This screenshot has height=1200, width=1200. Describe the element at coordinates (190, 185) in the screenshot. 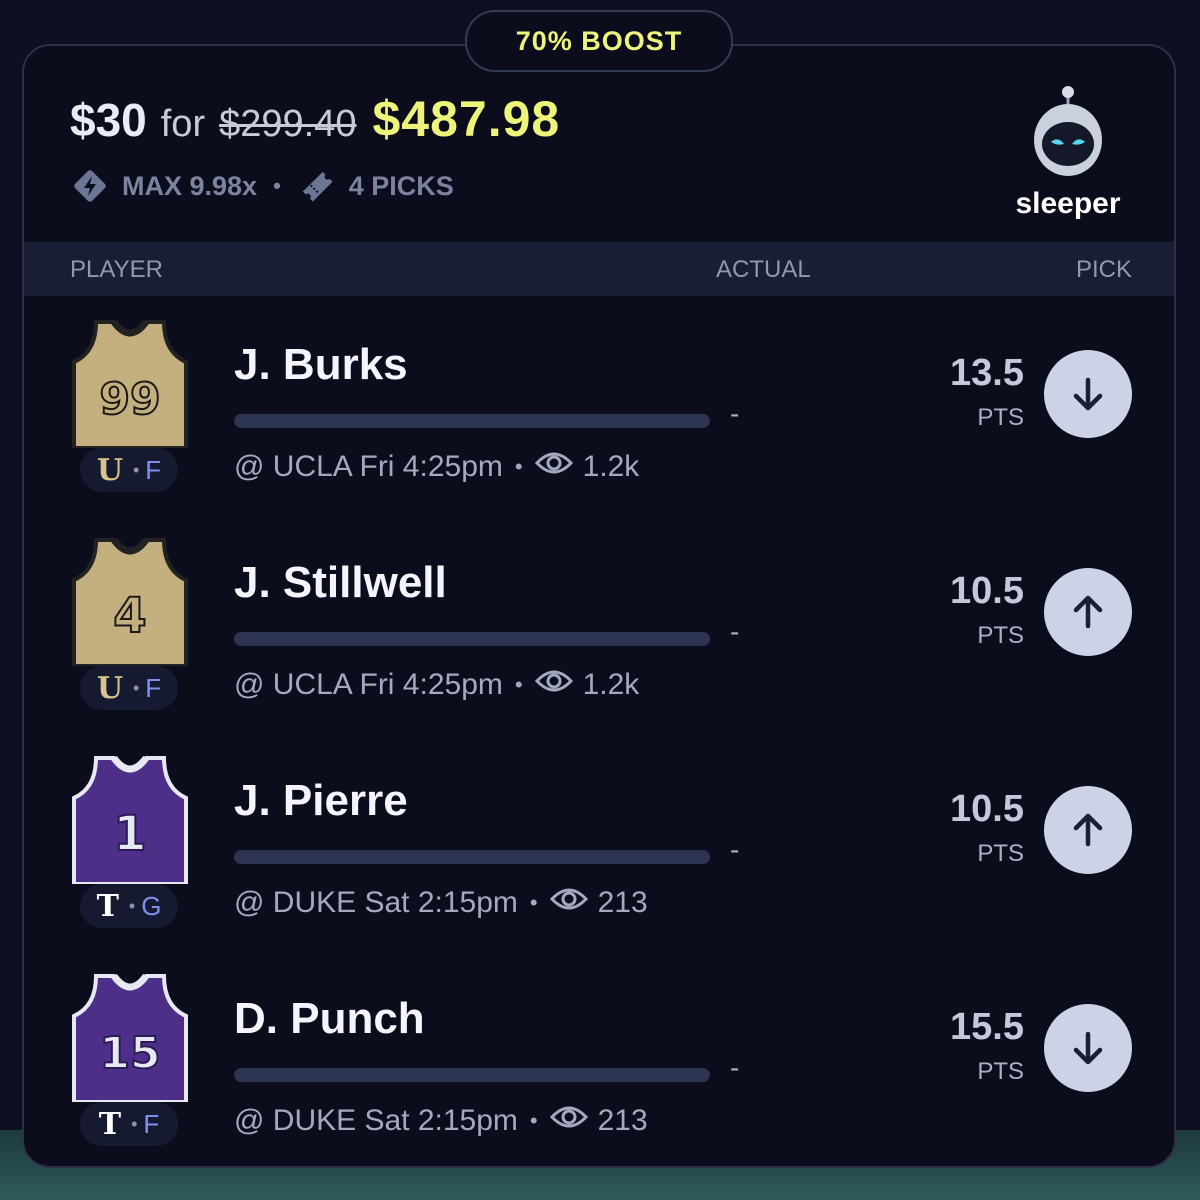

I see `max-multiplier: MAX 9.98x` at that location.